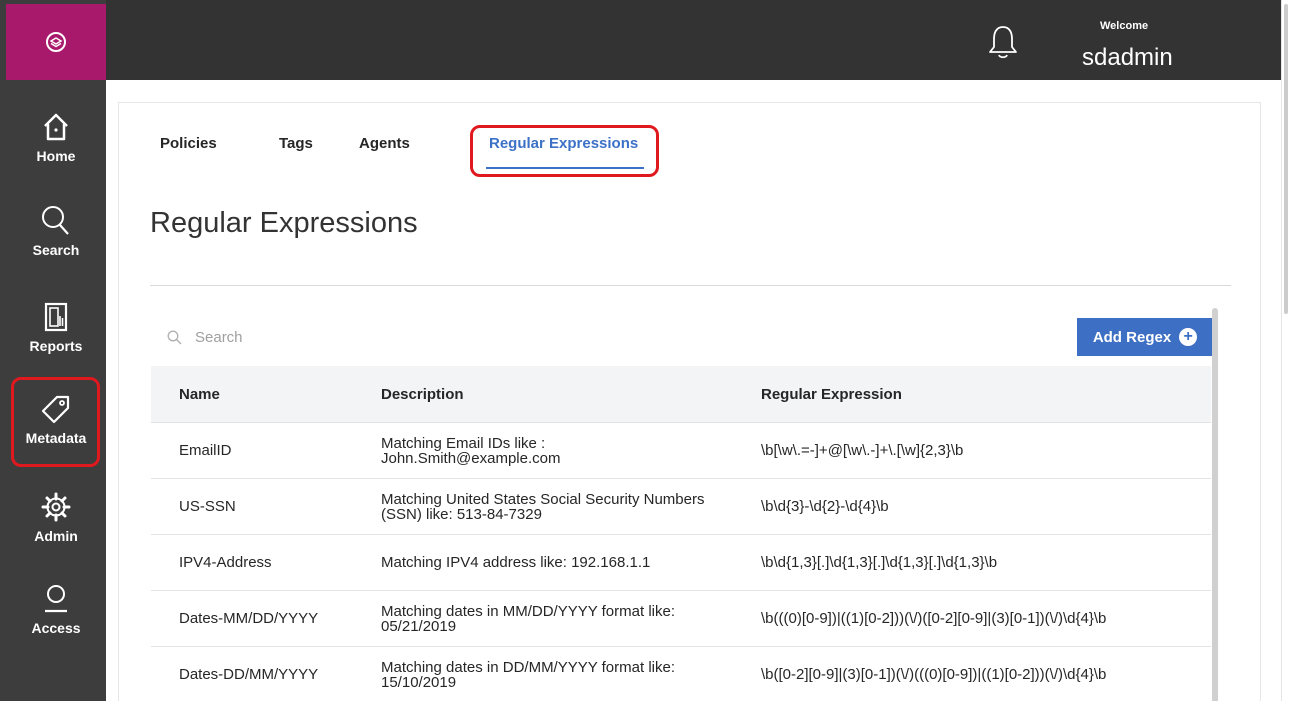 The image size is (1289, 701). I want to click on gear-icon, so click(56, 507).